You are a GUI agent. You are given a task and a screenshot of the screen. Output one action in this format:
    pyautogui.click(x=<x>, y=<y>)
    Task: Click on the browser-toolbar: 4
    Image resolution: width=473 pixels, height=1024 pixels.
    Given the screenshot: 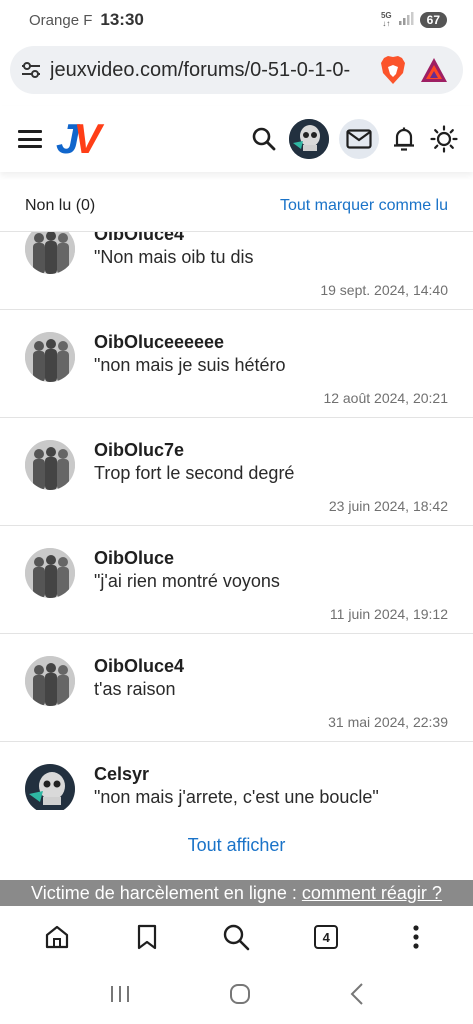 What is the action you would take?
    pyautogui.click(x=236, y=937)
    